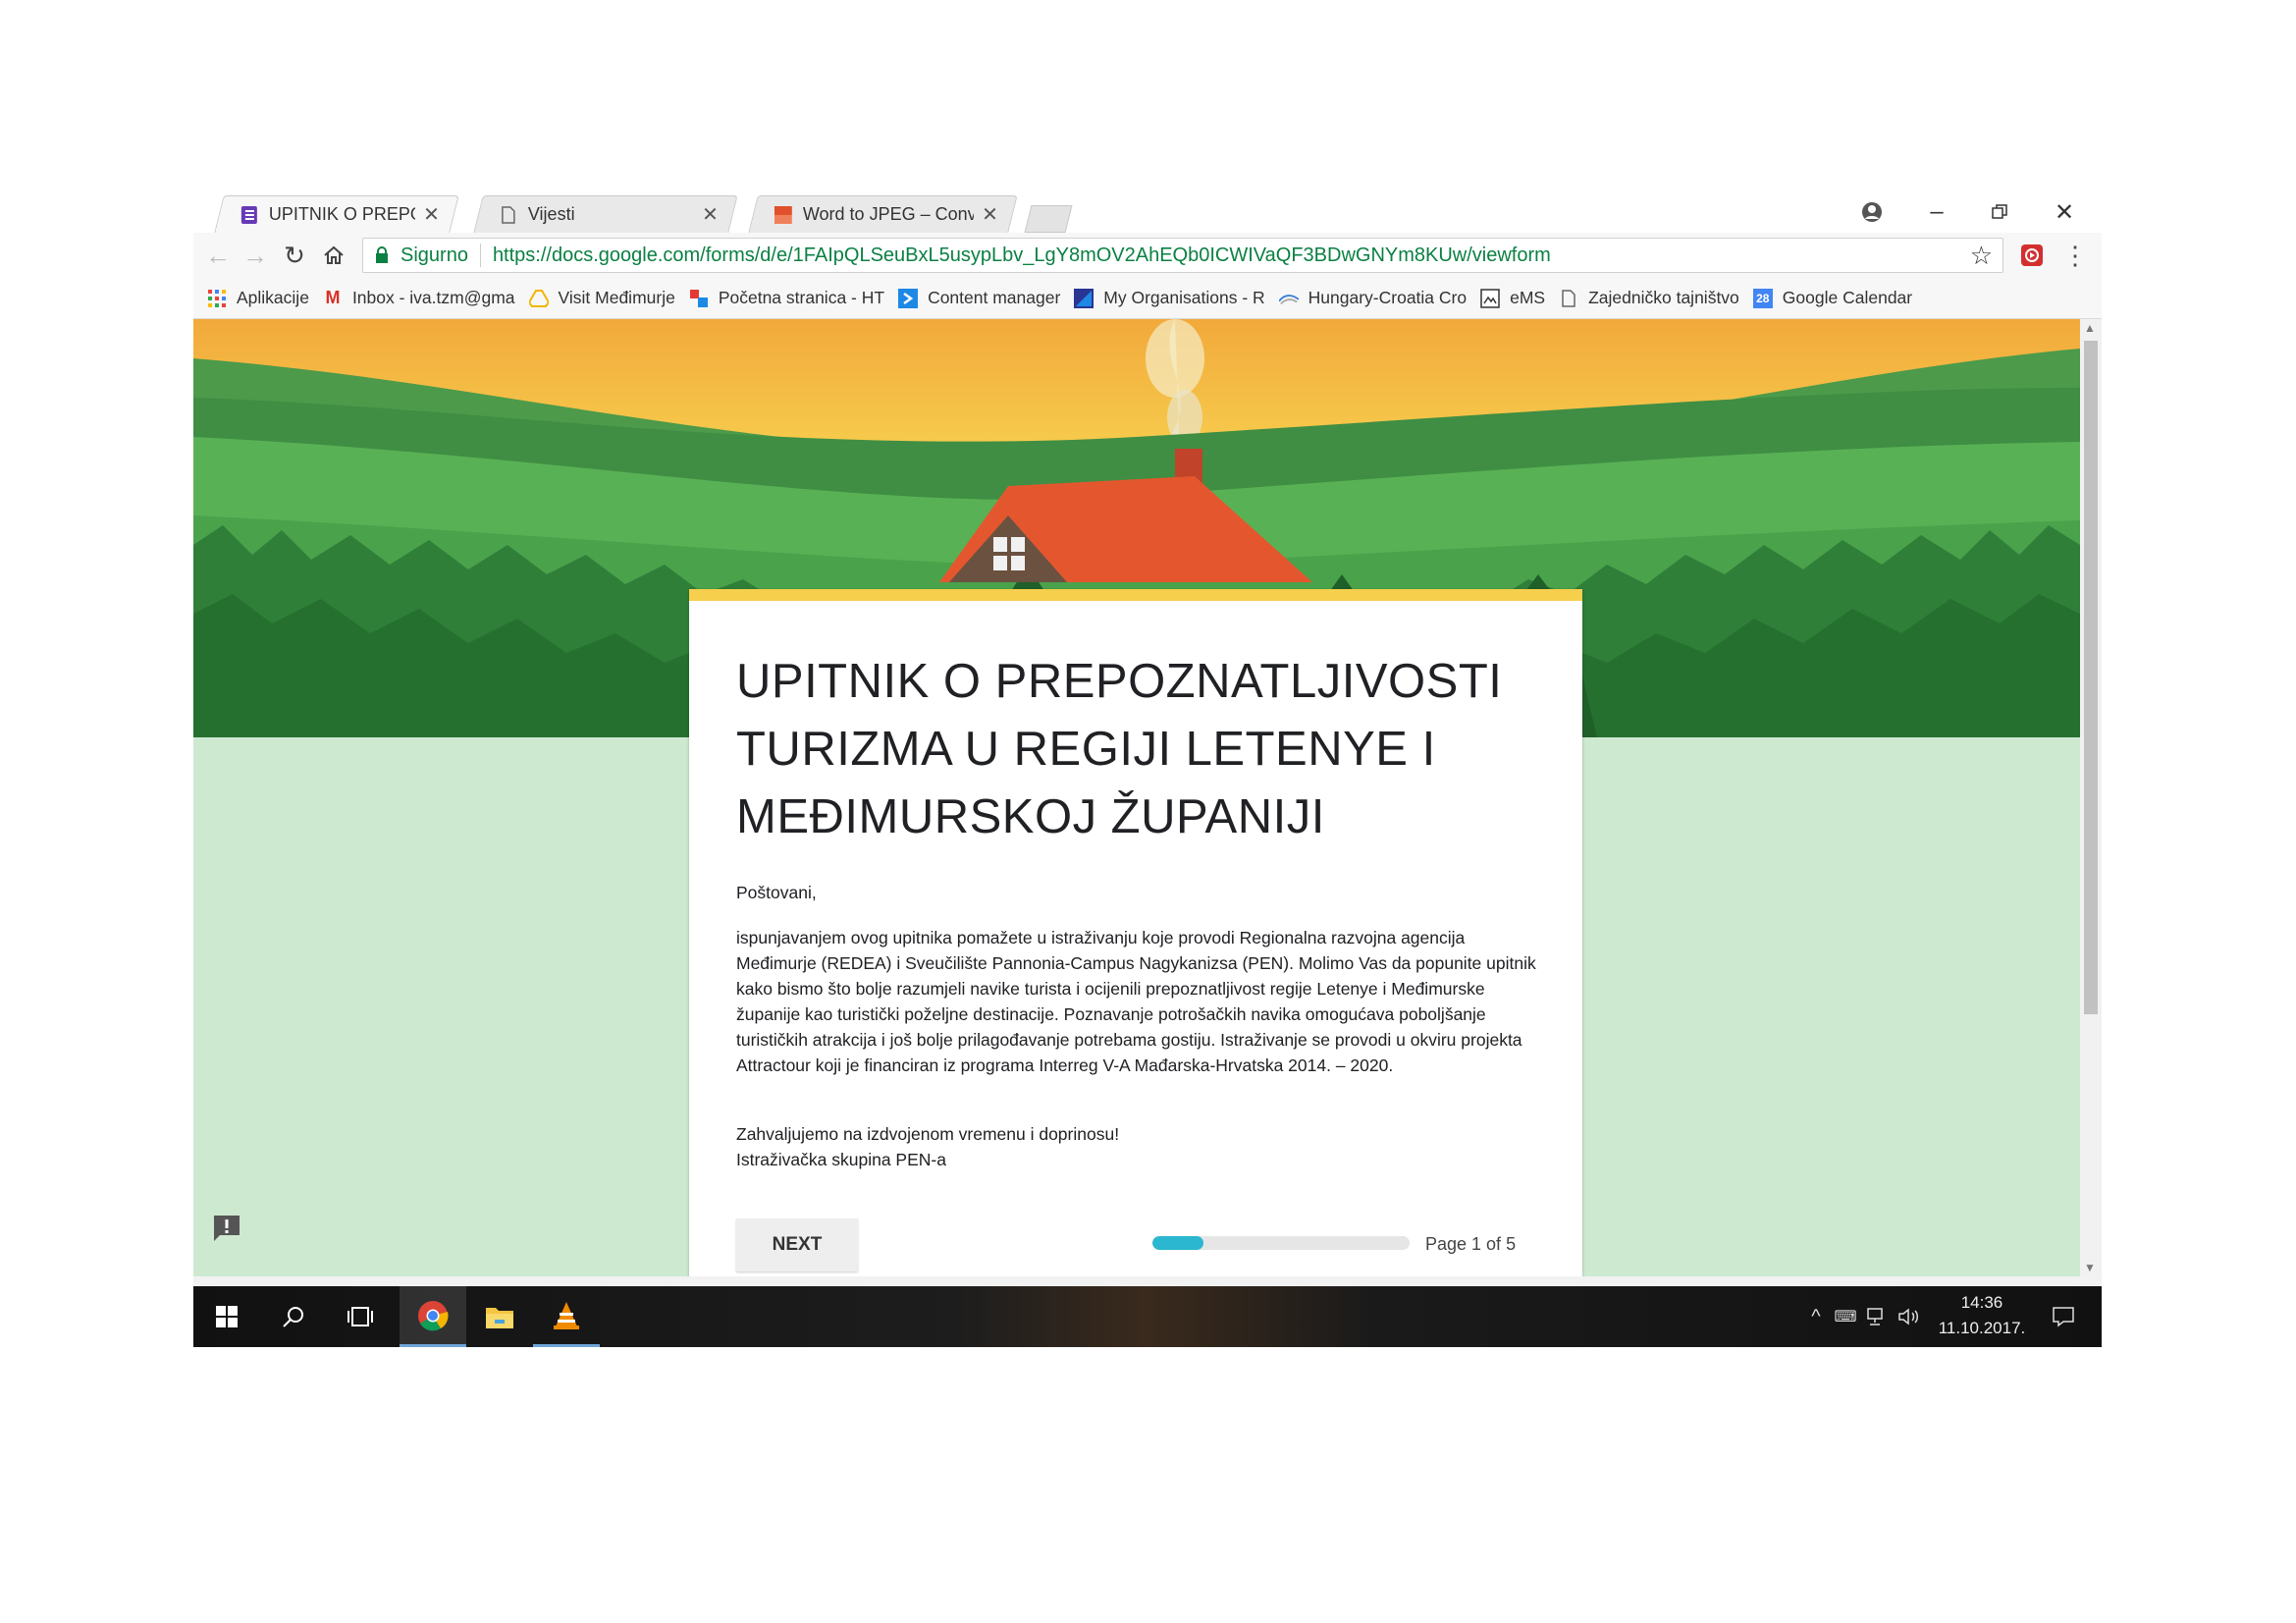  What do you see at coordinates (566, 1316) in the screenshot?
I see `vlc-icon` at bounding box center [566, 1316].